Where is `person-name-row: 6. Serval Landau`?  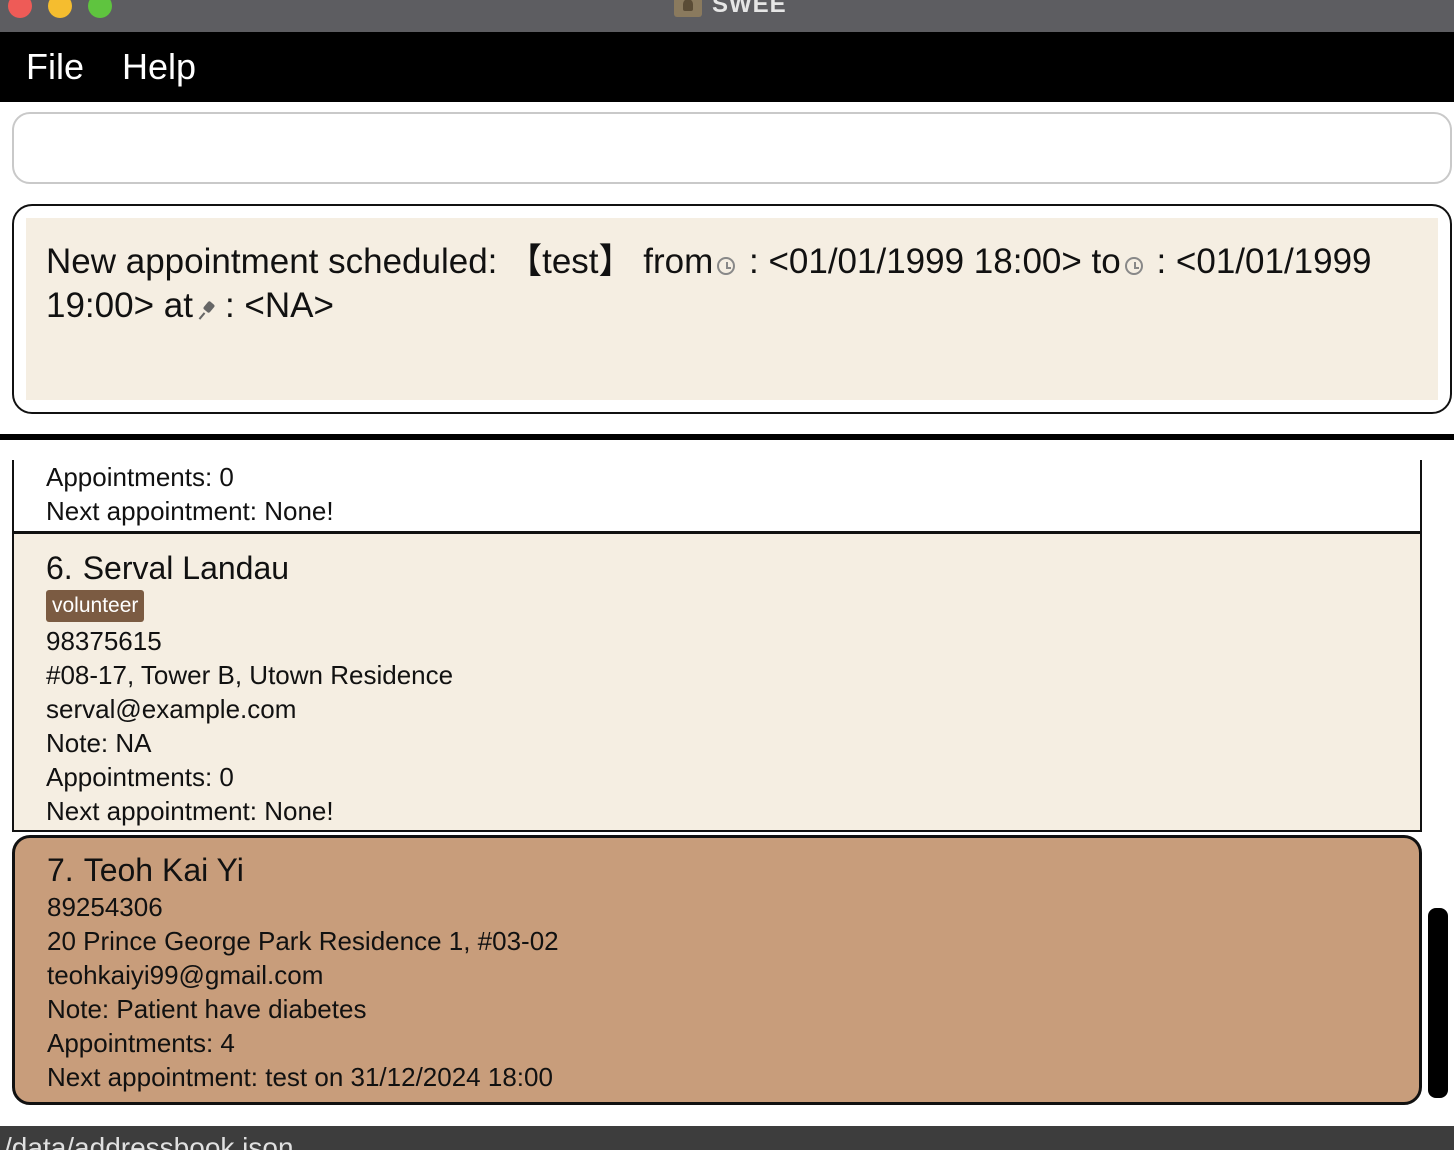 person-name-row: 6. Serval Landau is located at coordinates (717, 568).